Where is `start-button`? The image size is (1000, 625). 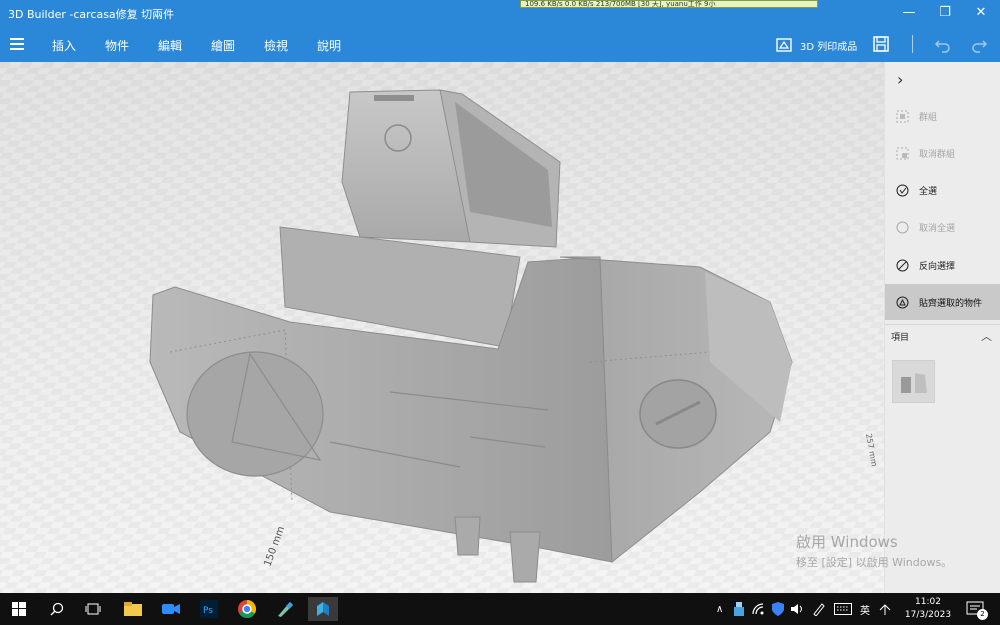
start-button is located at coordinates (19, 609).